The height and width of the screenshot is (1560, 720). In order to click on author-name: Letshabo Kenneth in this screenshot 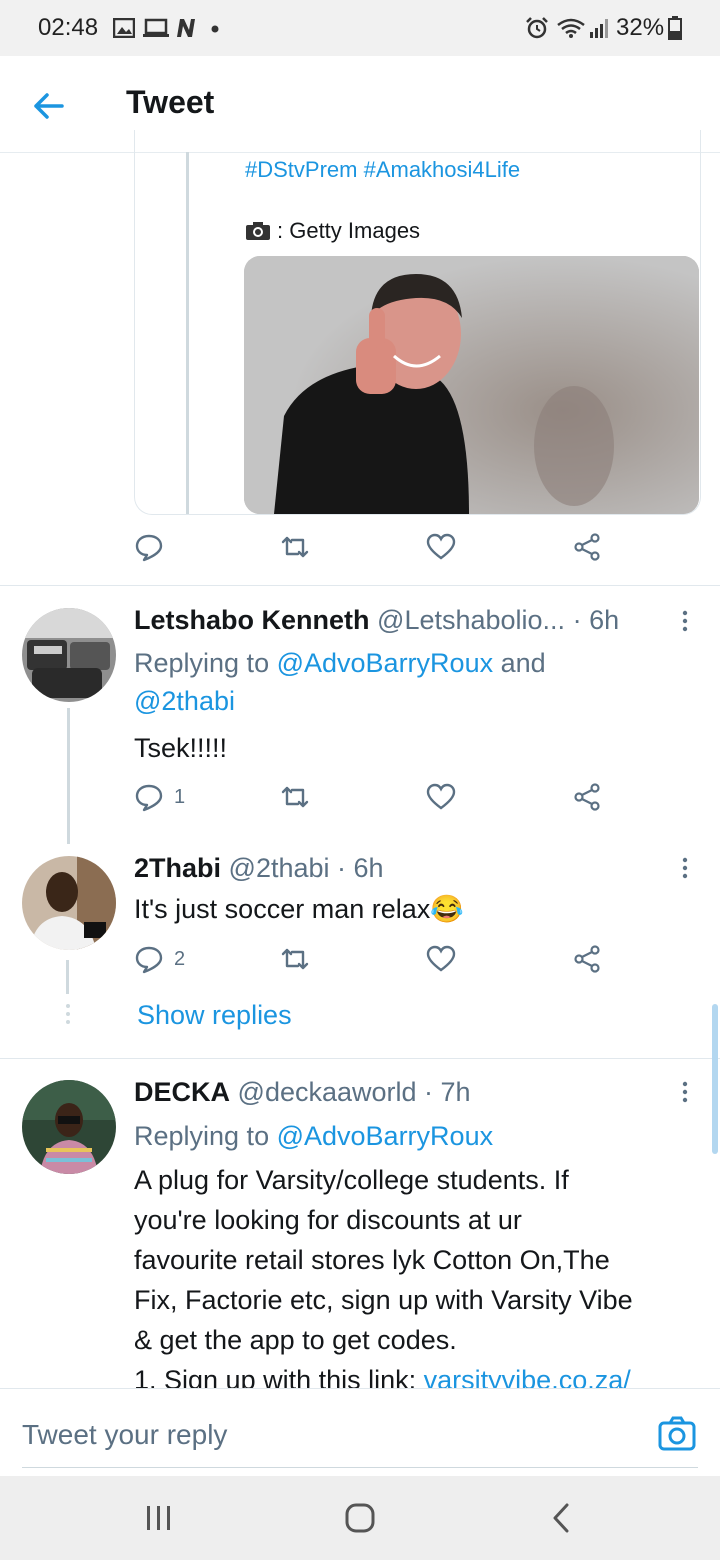, I will do `click(252, 620)`.